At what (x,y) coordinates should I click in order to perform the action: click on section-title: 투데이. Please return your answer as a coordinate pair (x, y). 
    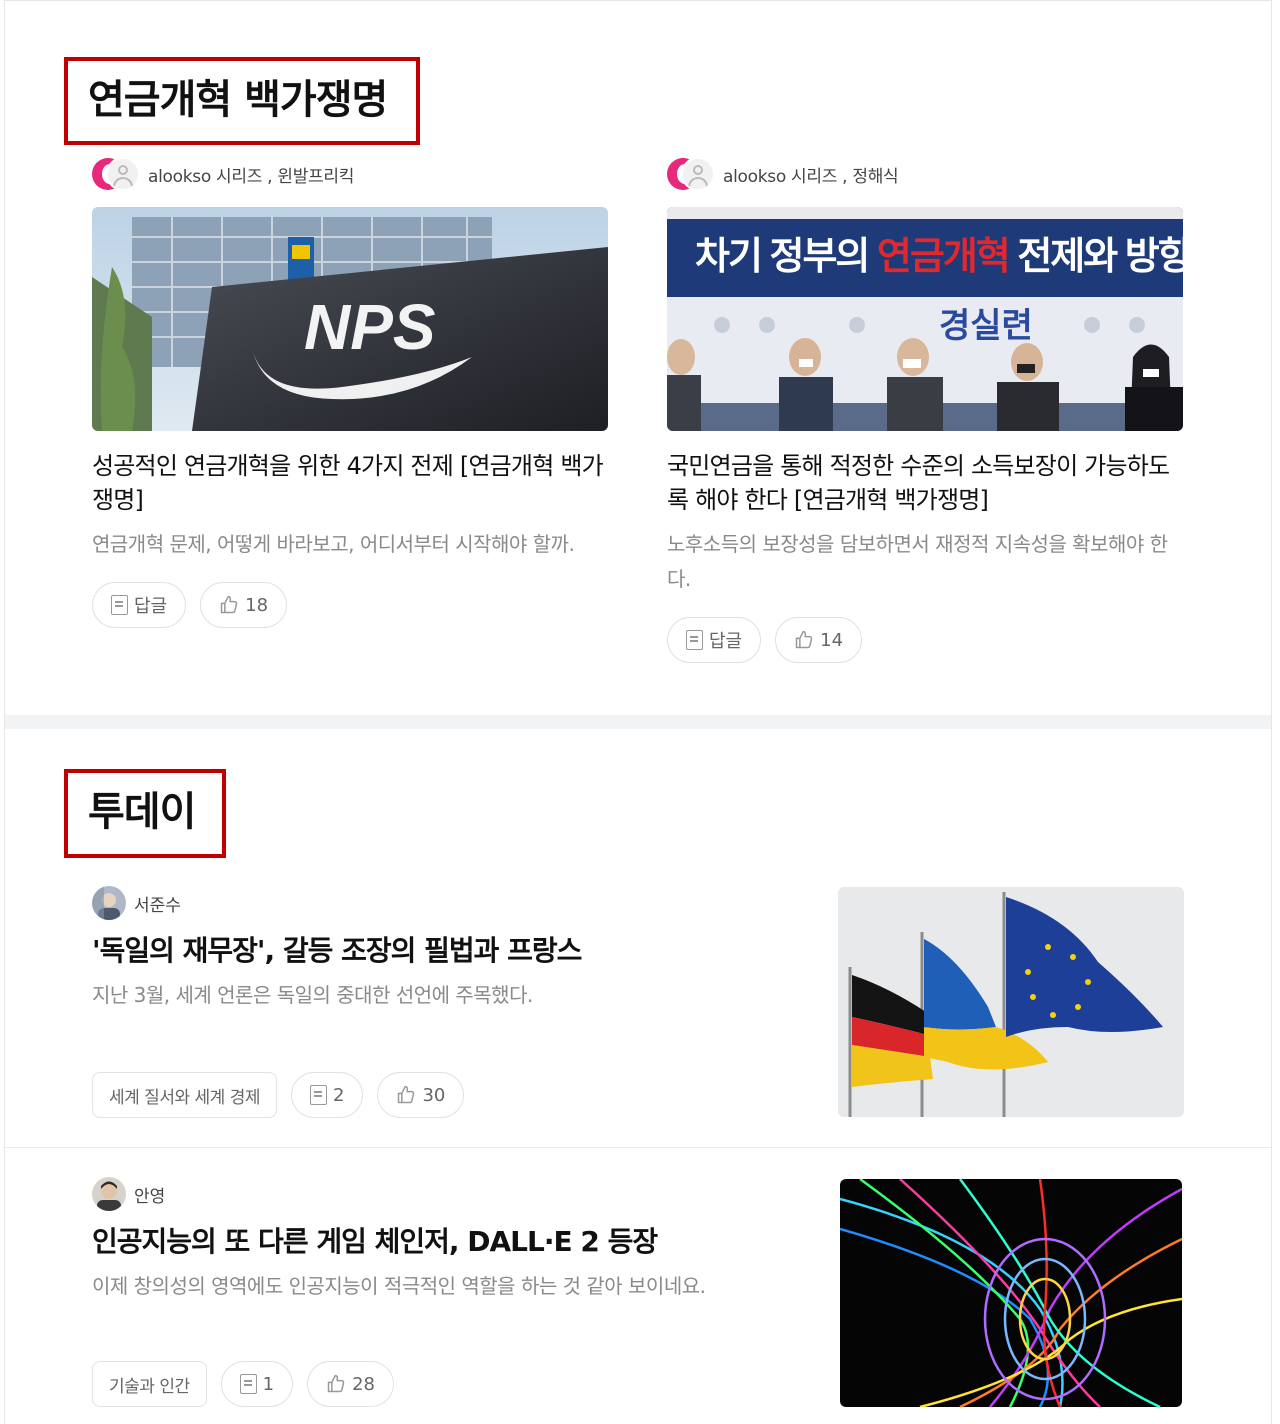
    Looking at the image, I should click on (145, 813).